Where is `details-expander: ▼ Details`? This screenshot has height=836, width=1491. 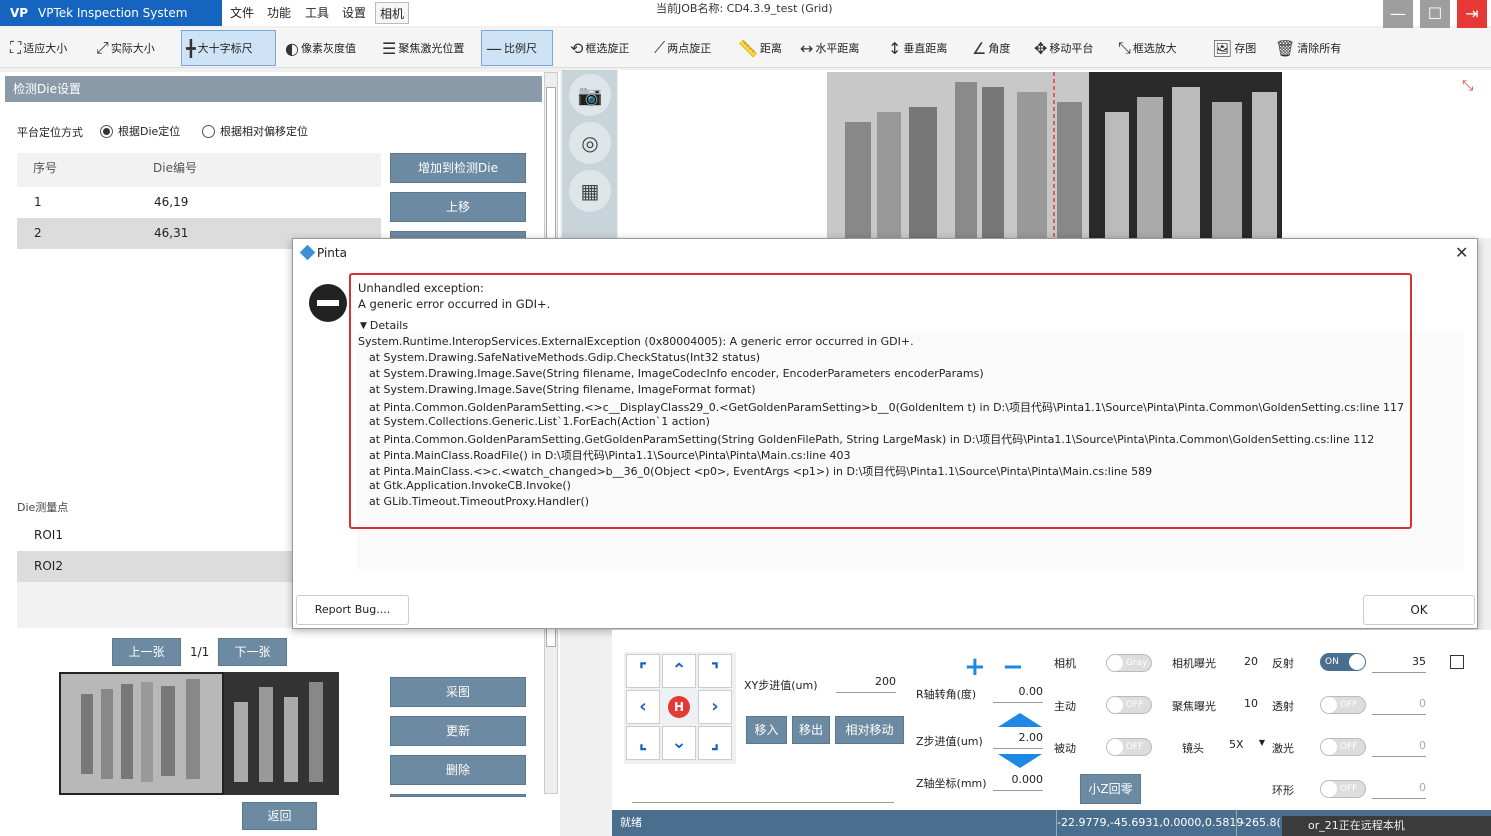
details-expander: ▼ Details is located at coordinates (384, 325).